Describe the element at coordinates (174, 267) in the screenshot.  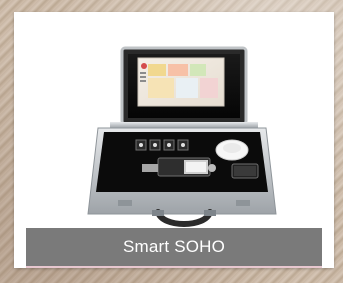
I see `card-accent-line` at that location.